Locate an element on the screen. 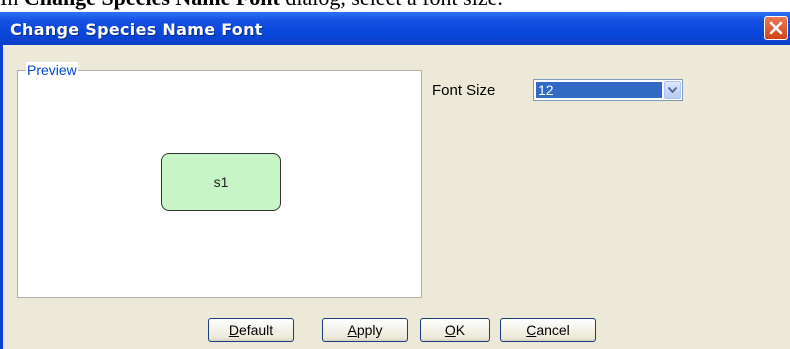 The width and height of the screenshot is (790, 349). close-icon is located at coordinates (776, 28).